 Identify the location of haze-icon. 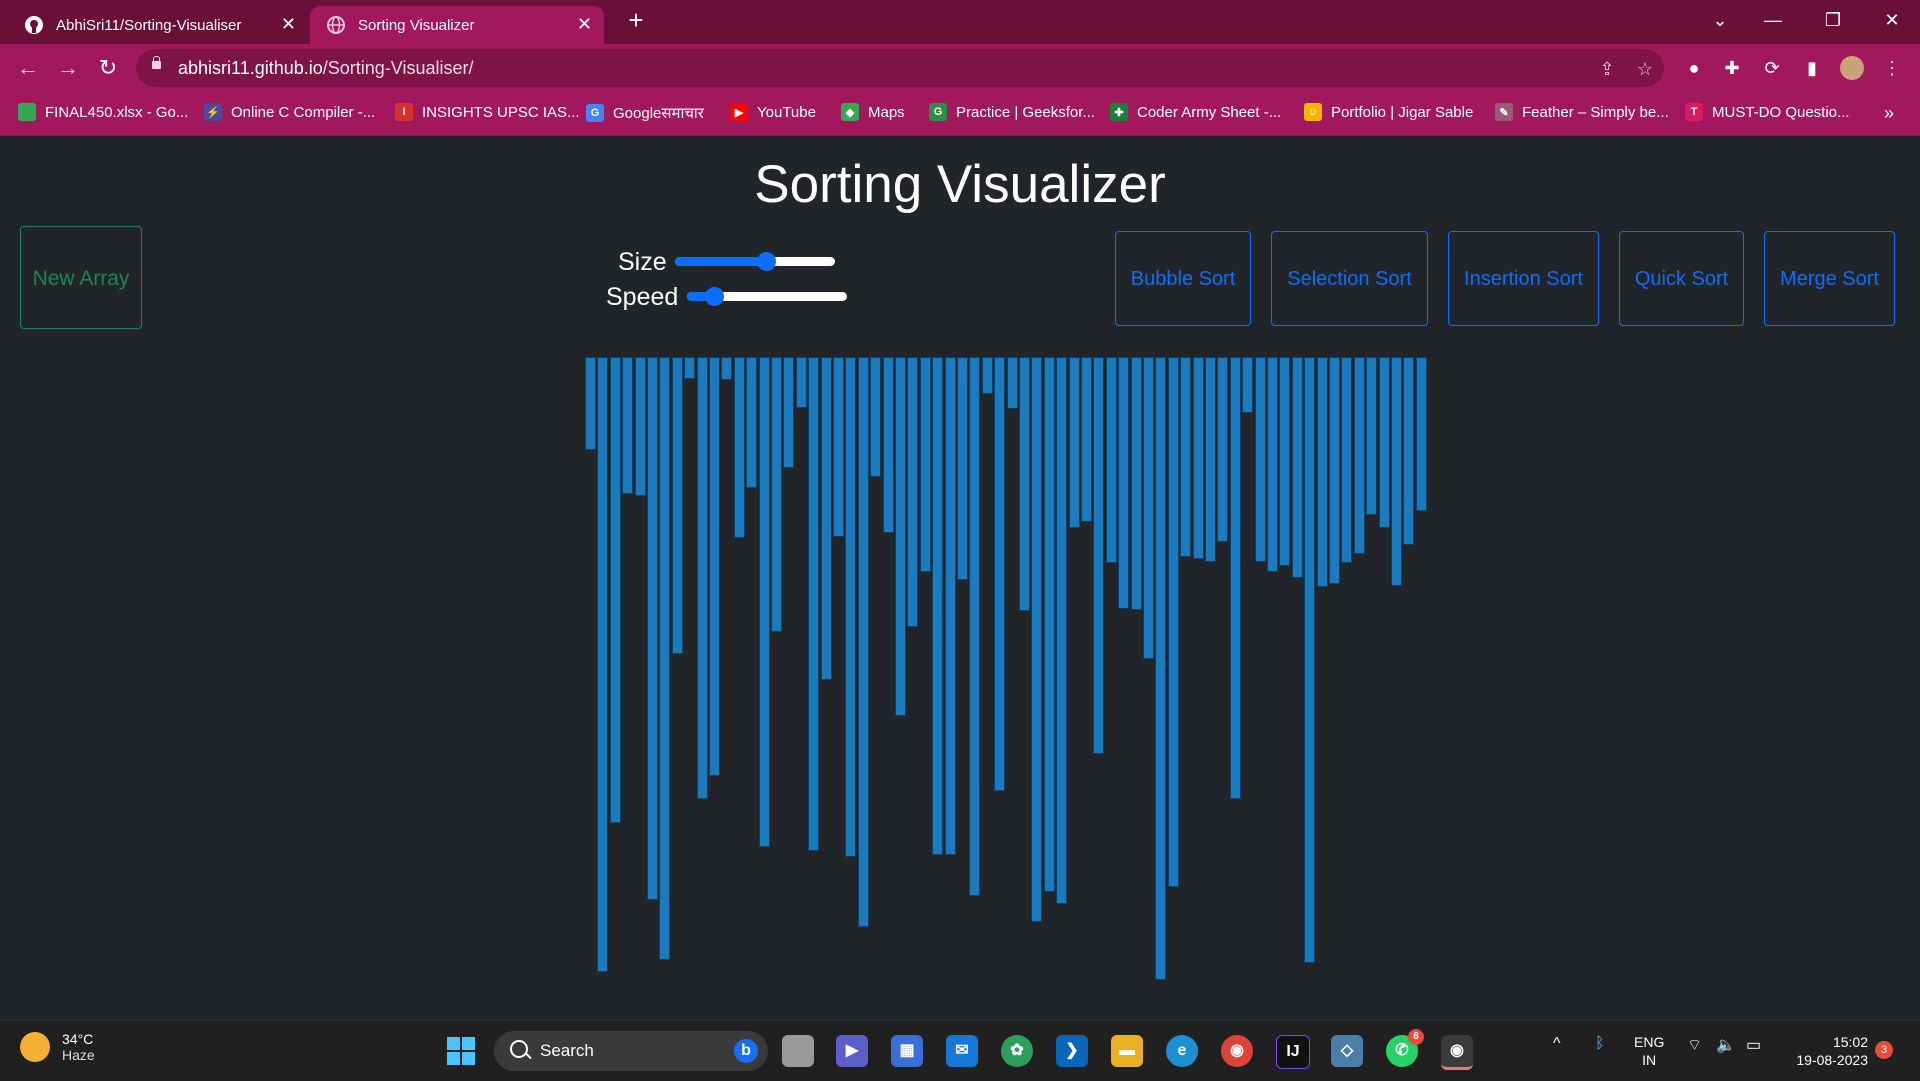
(35, 1047).